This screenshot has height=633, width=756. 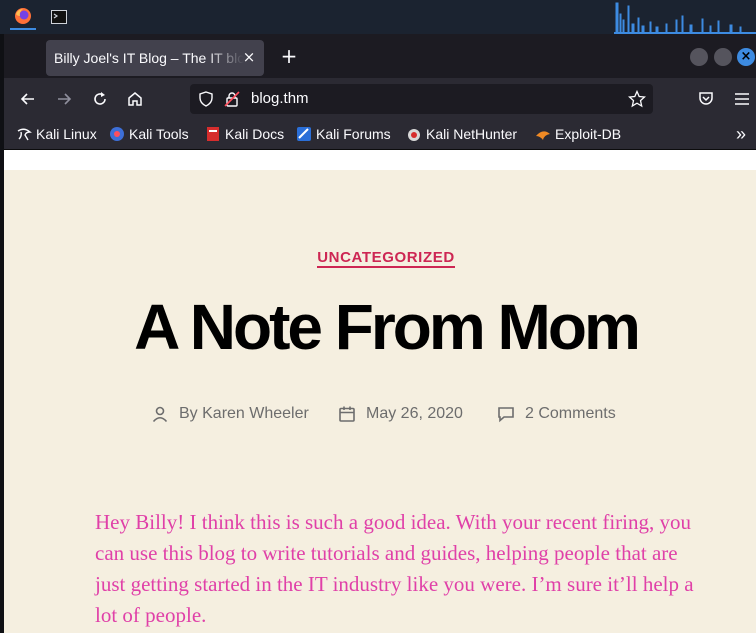 I want to click on post-comments: 2 Comments, so click(x=556, y=414).